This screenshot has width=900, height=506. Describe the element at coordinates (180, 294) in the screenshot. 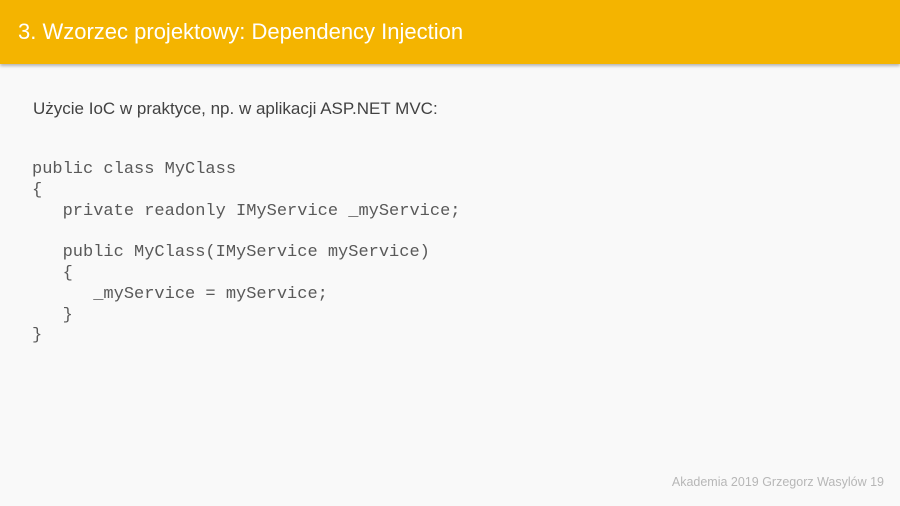

I see `code-line: _myService = myService;` at that location.